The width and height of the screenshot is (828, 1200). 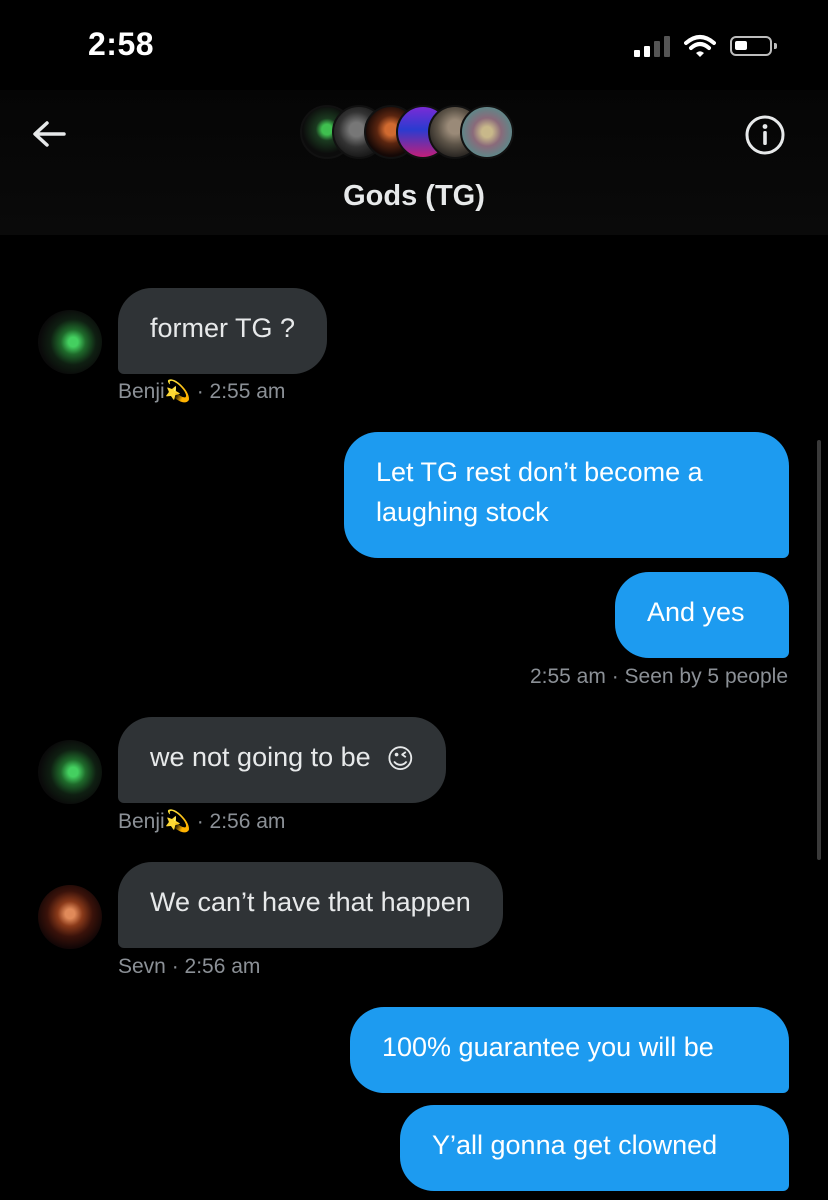 What do you see at coordinates (142, 966) in the screenshot?
I see `sender-name: Sevn` at bounding box center [142, 966].